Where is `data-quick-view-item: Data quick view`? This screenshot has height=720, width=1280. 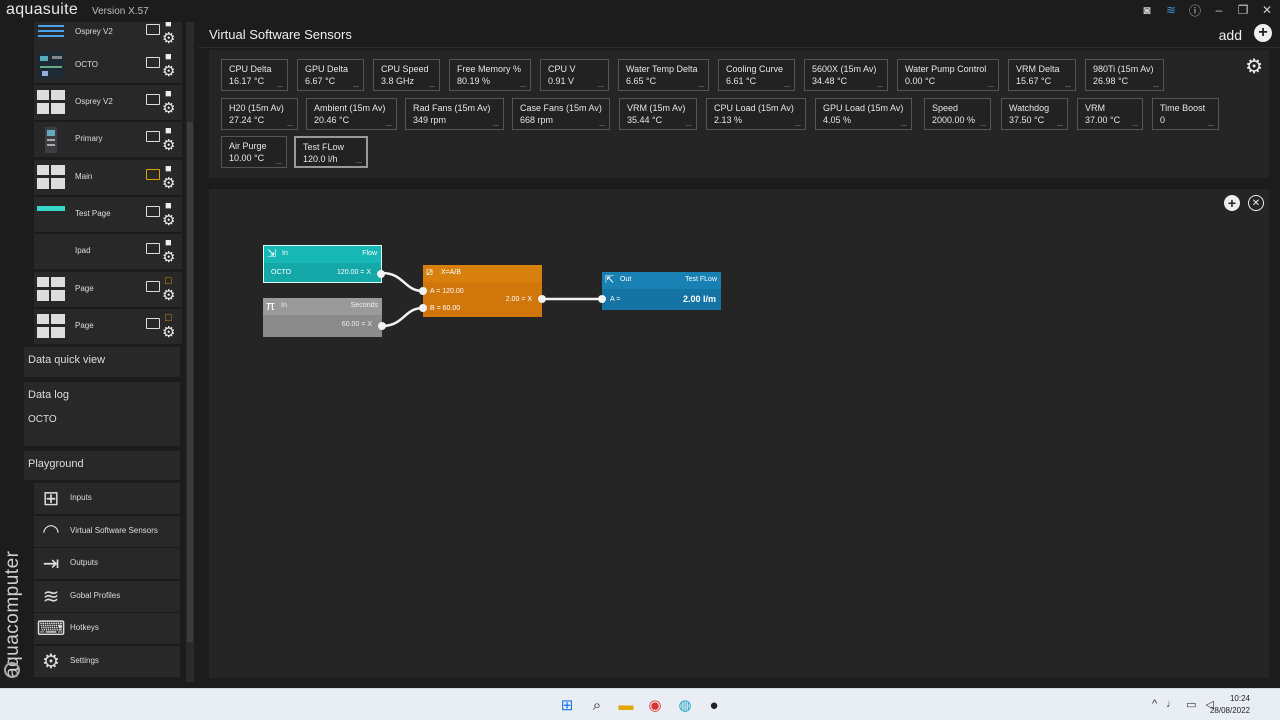 data-quick-view-item: Data quick view is located at coordinates (102, 362).